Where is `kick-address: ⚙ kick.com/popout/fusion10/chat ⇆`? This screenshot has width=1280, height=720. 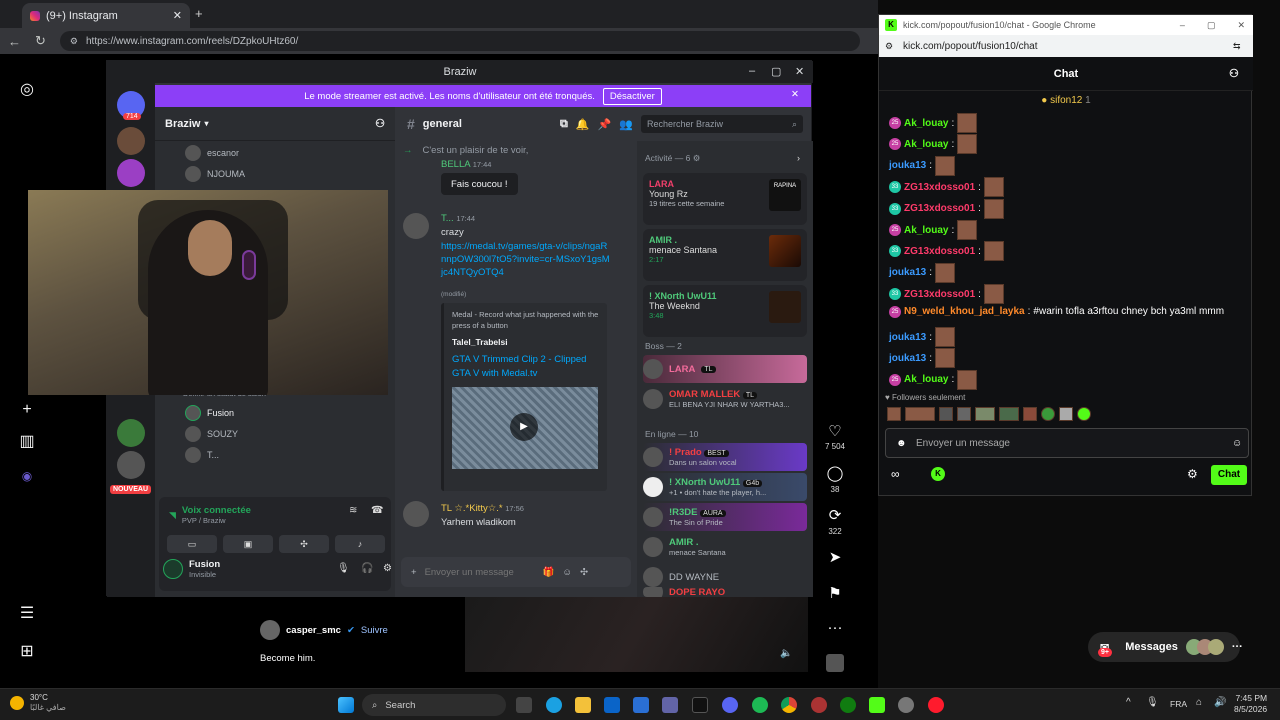
kick-address: ⚙ kick.com/popout/fusion10/chat ⇆ is located at coordinates (1066, 46).